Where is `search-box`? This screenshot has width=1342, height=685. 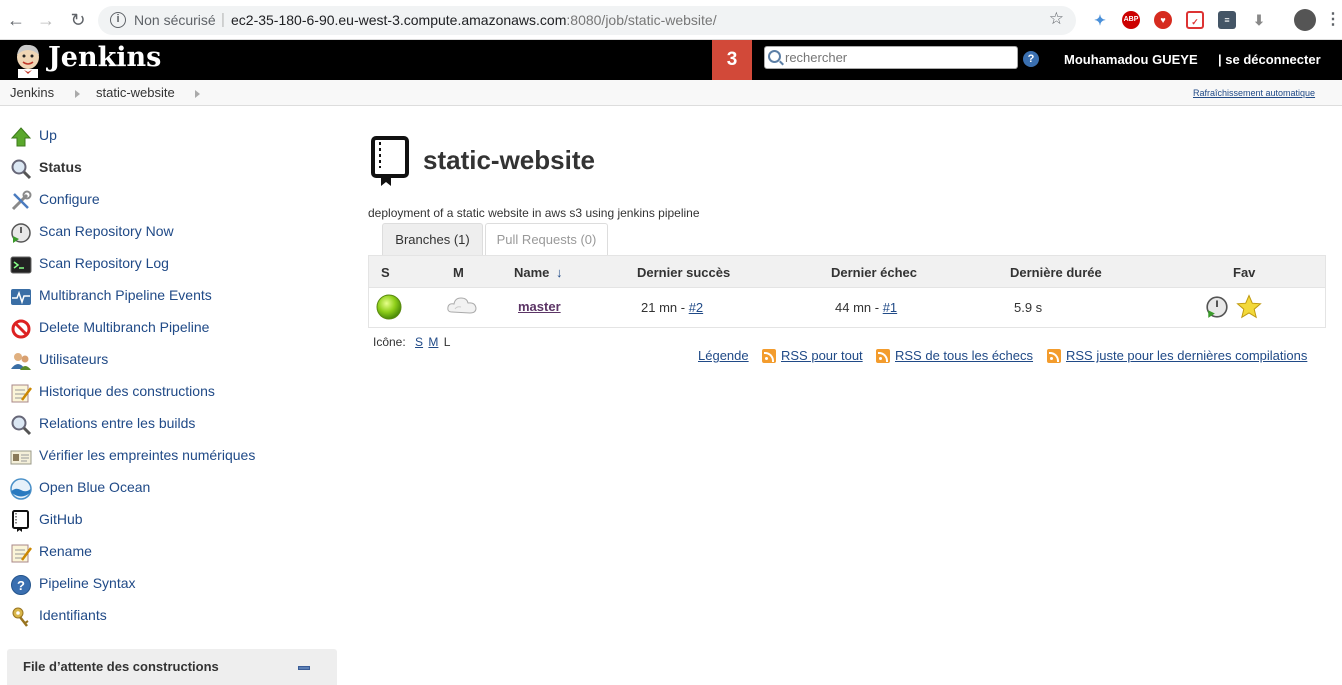
search-box is located at coordinates (891, 57).